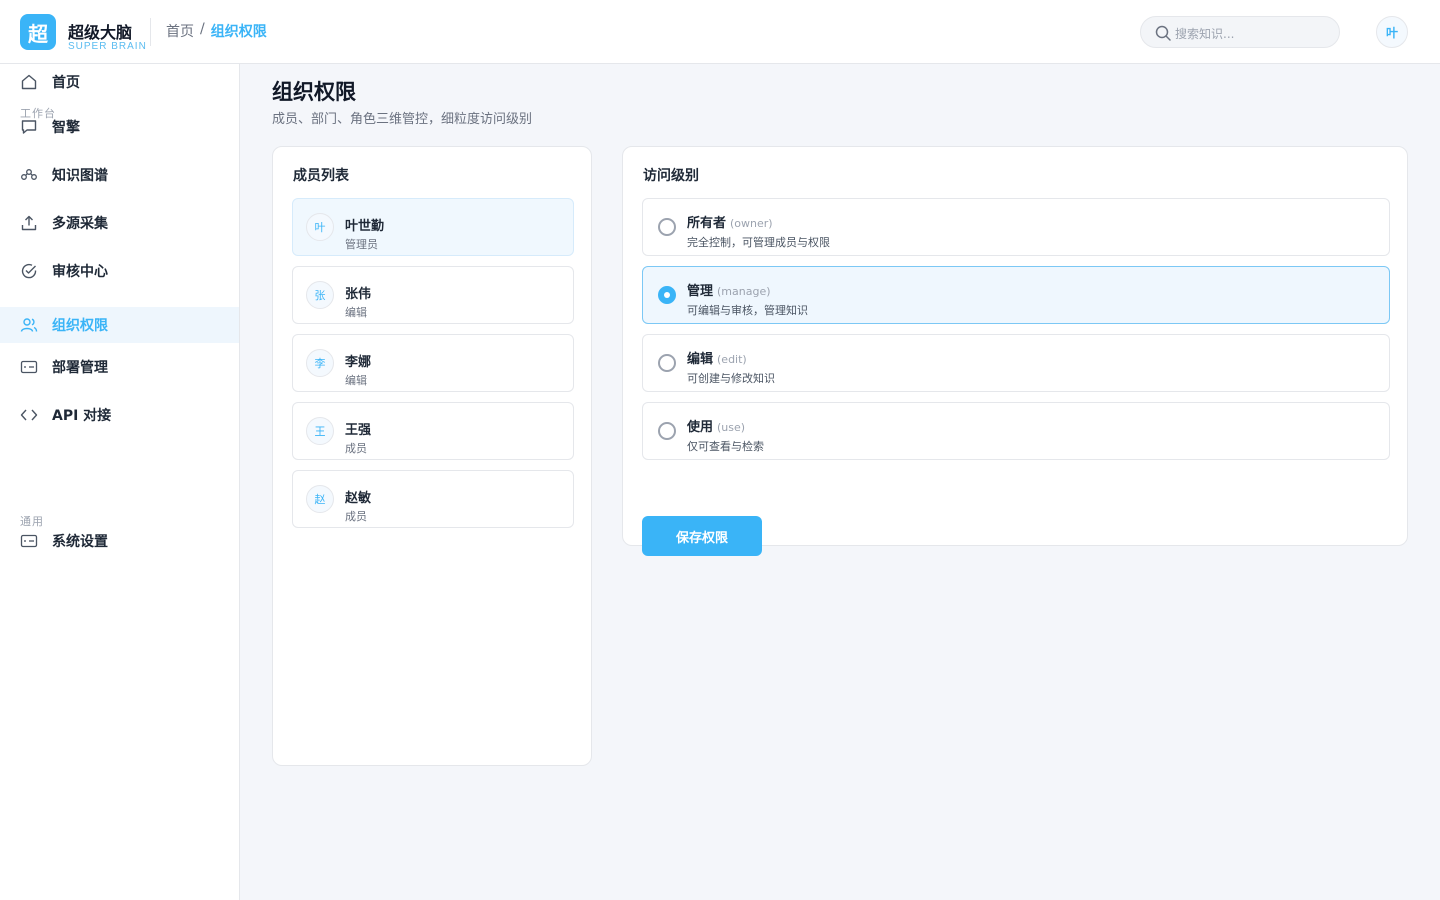 This screenshot has width=1440, height=900. What do you see at coordinates (702, 536) in the screenshot?
I see `save-permissions-button: 保存权限` at bounding box center [702, 536].